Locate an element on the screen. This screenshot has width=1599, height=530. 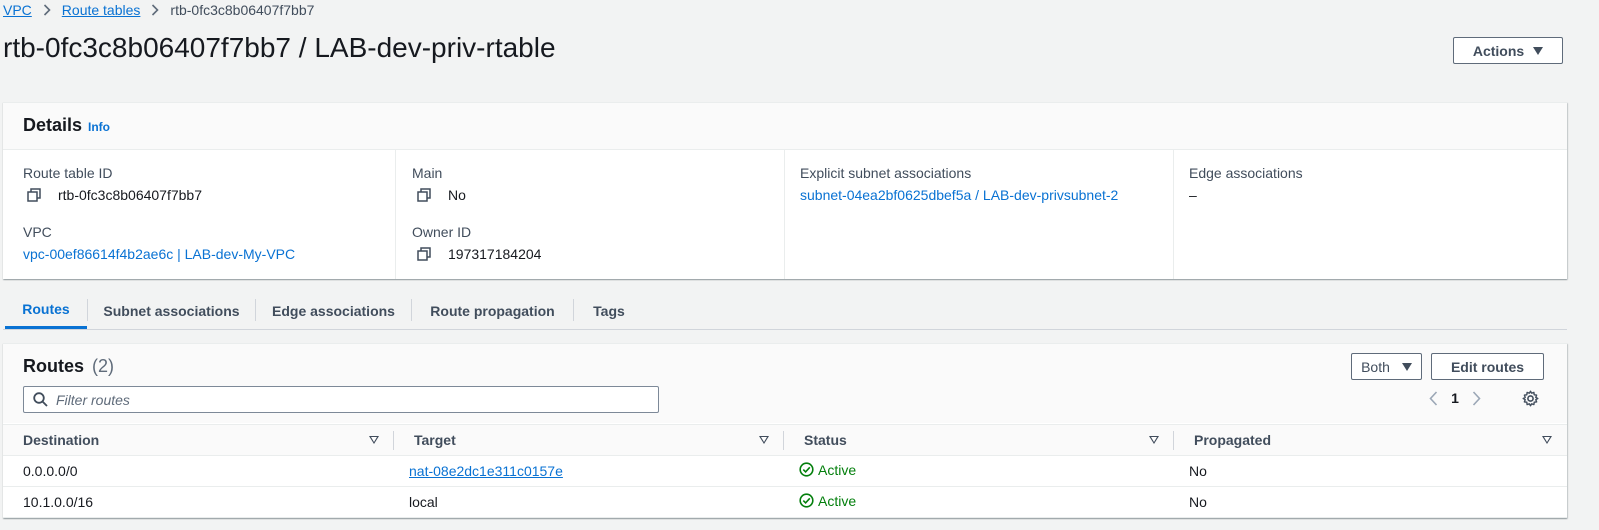
edge-associations-label: Edge associations is located at coordinates (1246, 173).